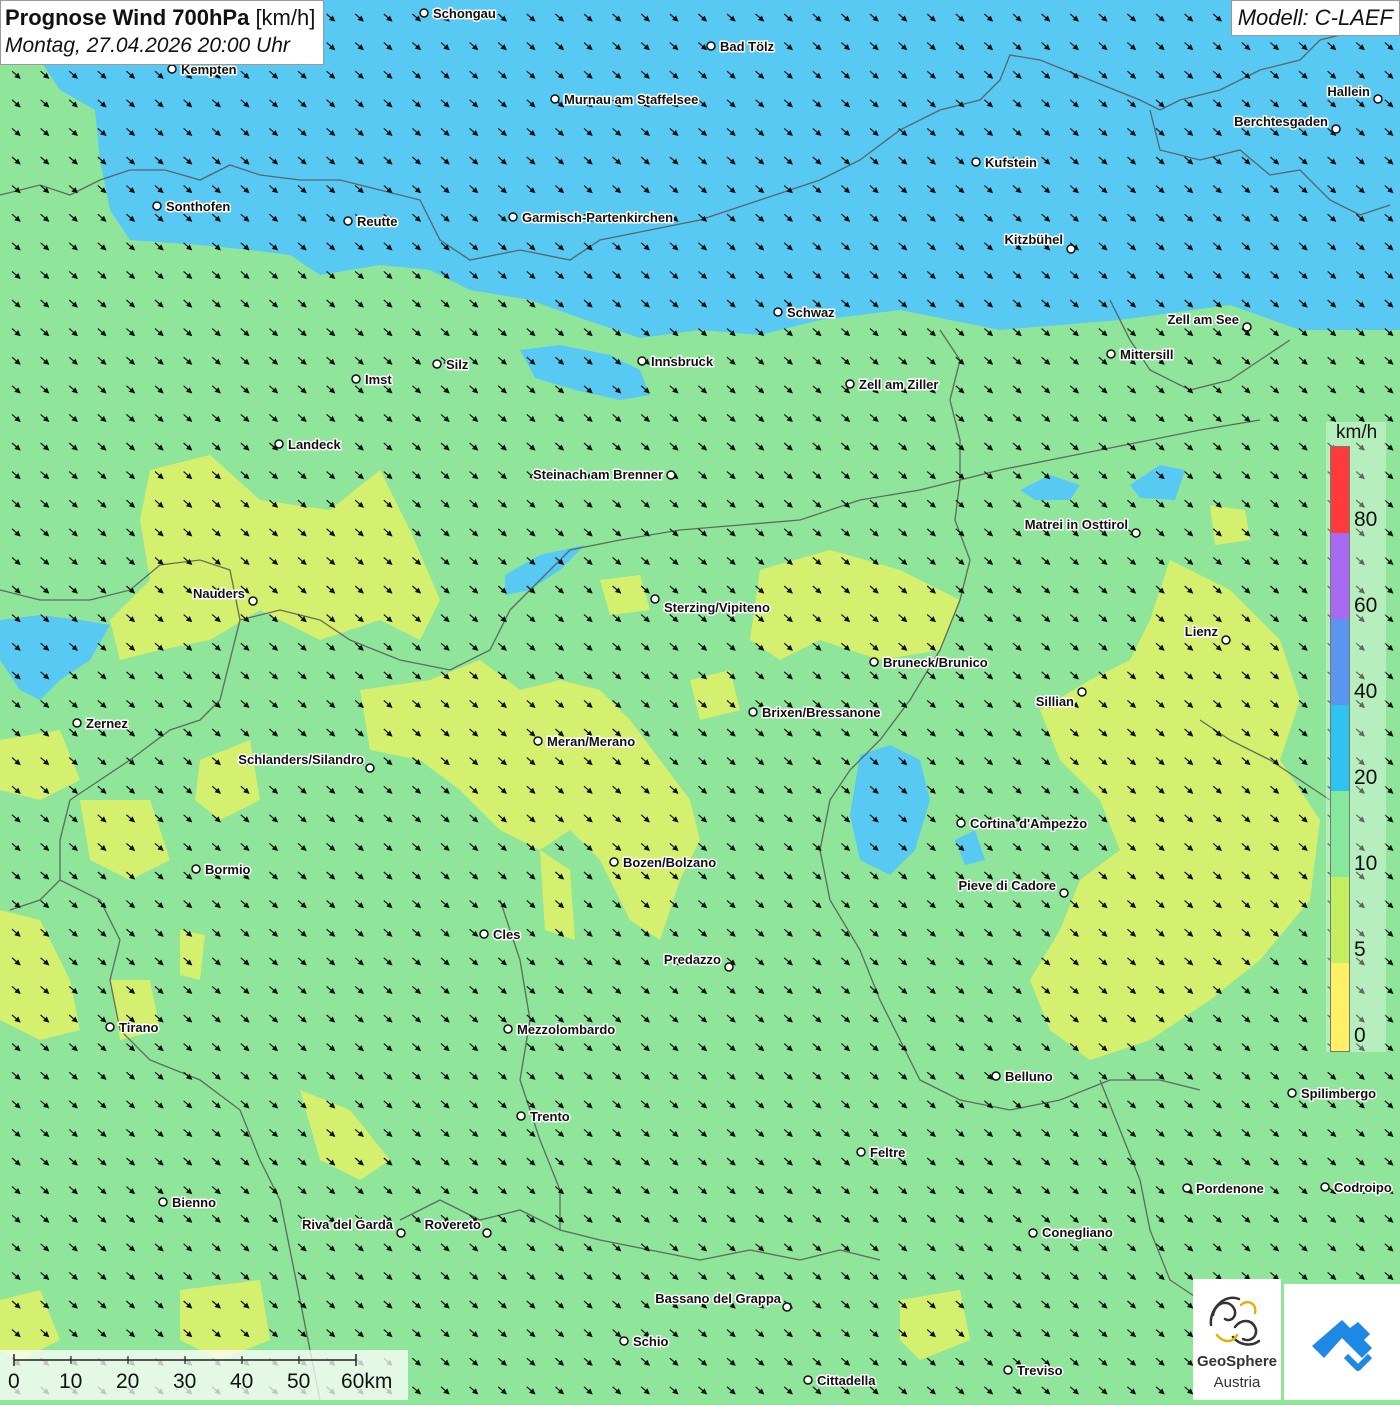 The height and width of the screenshot is (1405, 1400). I want to click on city-conegliano: Conegliano, so click(1071, 1233).